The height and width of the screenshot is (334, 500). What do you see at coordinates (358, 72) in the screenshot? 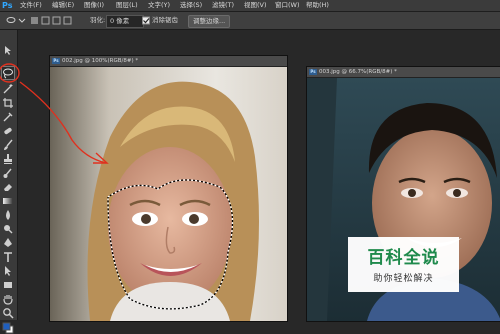
I see `document-title-003: 003.jpg @ 66.7%(RGB/8#) *` at bounding box center [358, 72].